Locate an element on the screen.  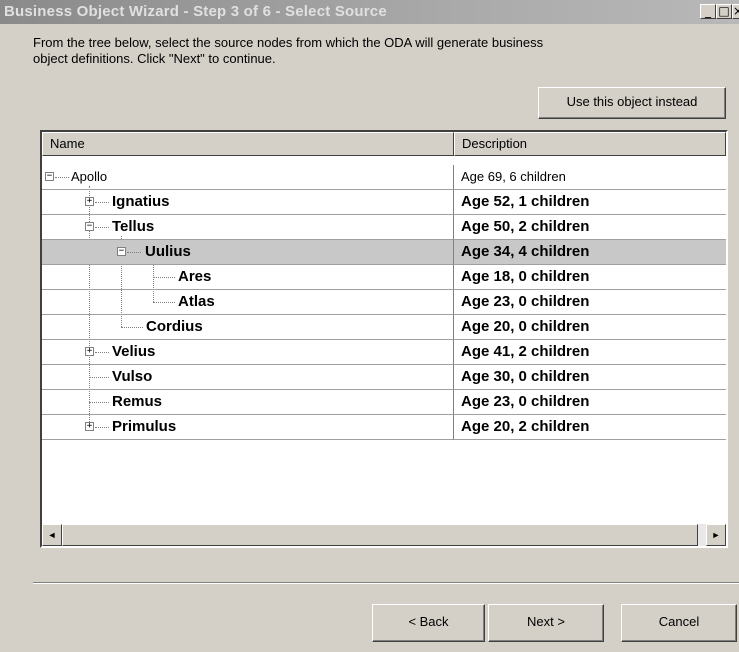
name-cell: − Uulius is located at coordinates (248, 252).